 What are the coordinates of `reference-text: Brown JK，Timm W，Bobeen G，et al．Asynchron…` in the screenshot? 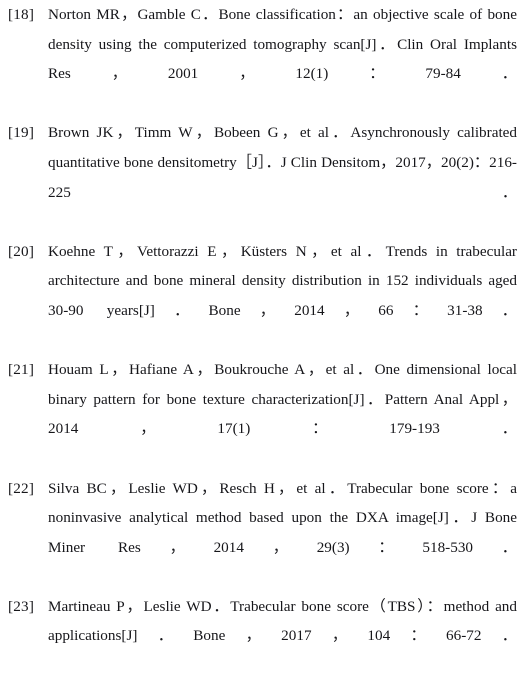 It's located at (282, 162).